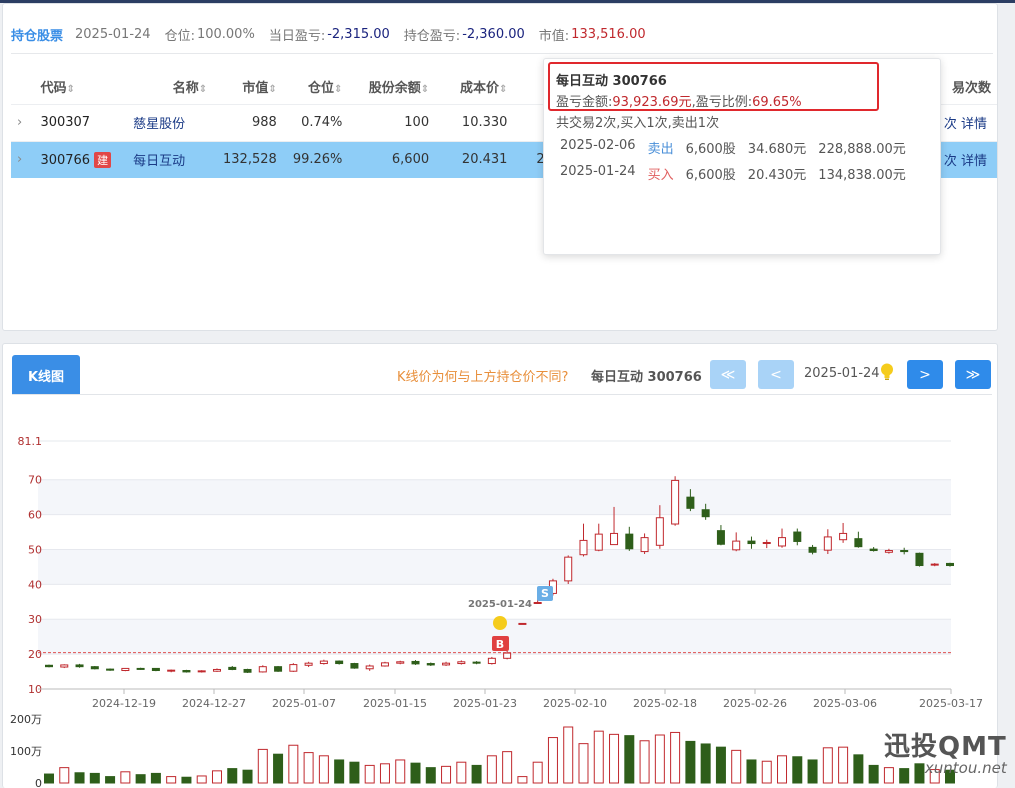  I want to click on trade-amount: 134,838.00元, so click(862, 175).